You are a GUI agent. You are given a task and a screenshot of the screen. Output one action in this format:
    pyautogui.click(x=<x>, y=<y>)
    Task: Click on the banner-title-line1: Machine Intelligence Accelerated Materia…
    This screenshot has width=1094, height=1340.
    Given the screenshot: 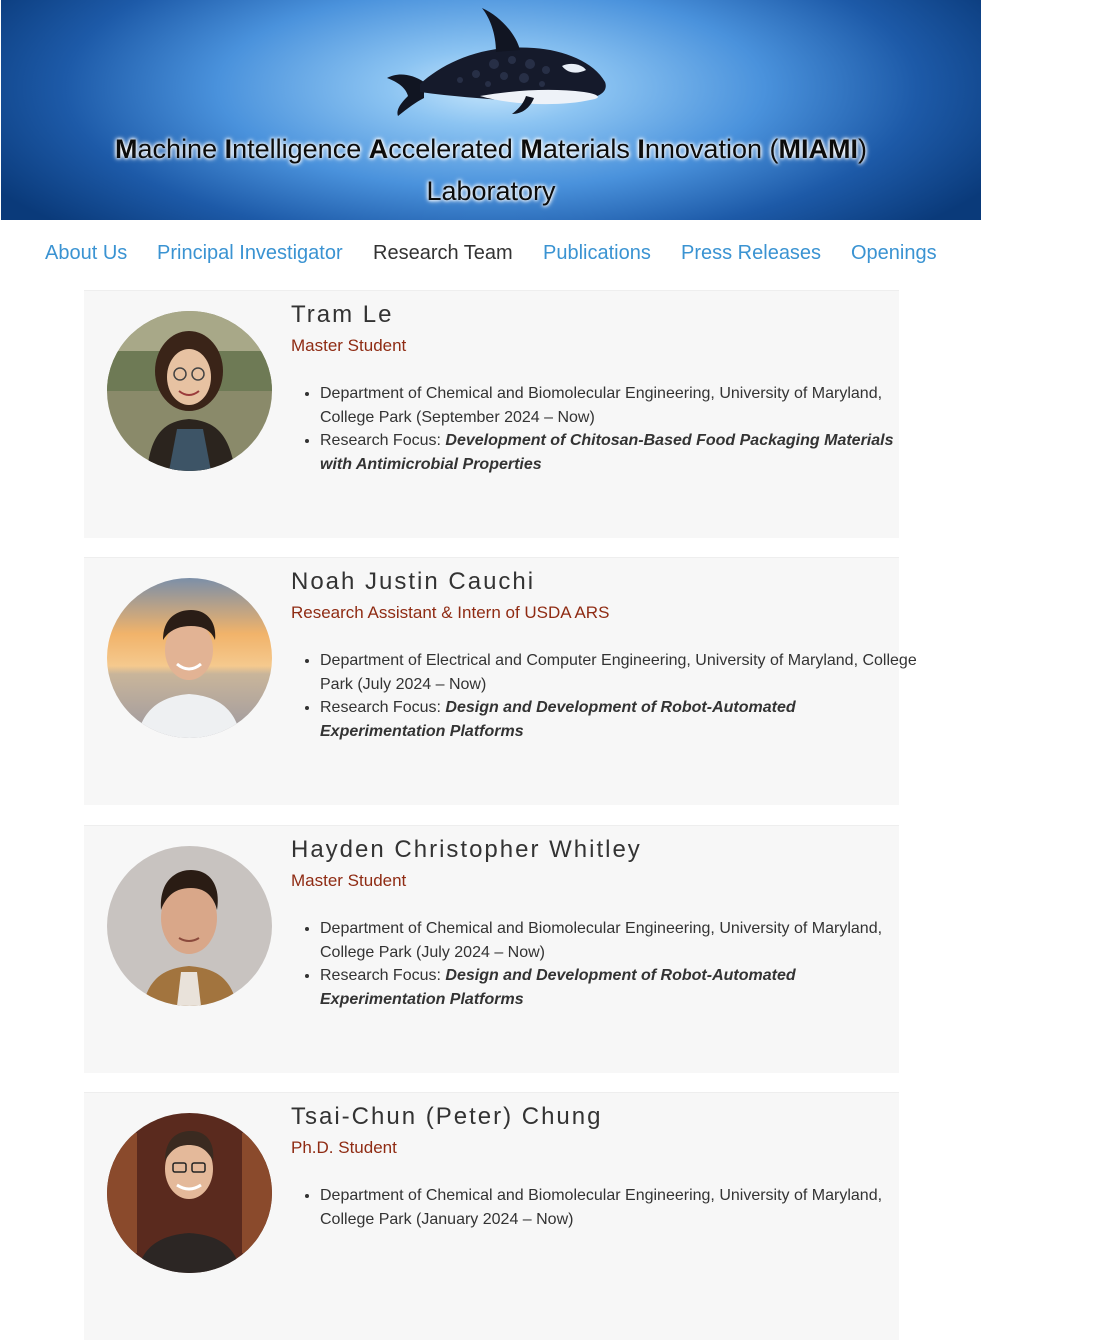 What is the action you would take?
    pyautogui.click(x=491, y=149)
    